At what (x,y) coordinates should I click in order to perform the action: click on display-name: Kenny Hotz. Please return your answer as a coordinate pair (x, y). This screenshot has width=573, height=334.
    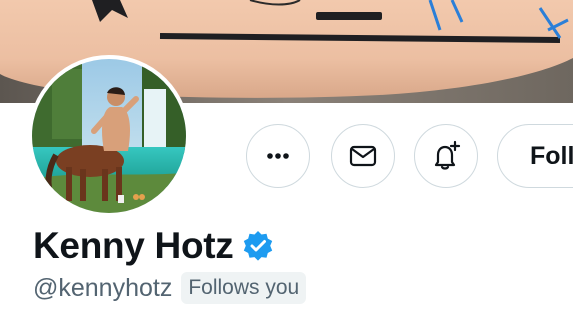
    Looking at the image, I should click on (133, 245).